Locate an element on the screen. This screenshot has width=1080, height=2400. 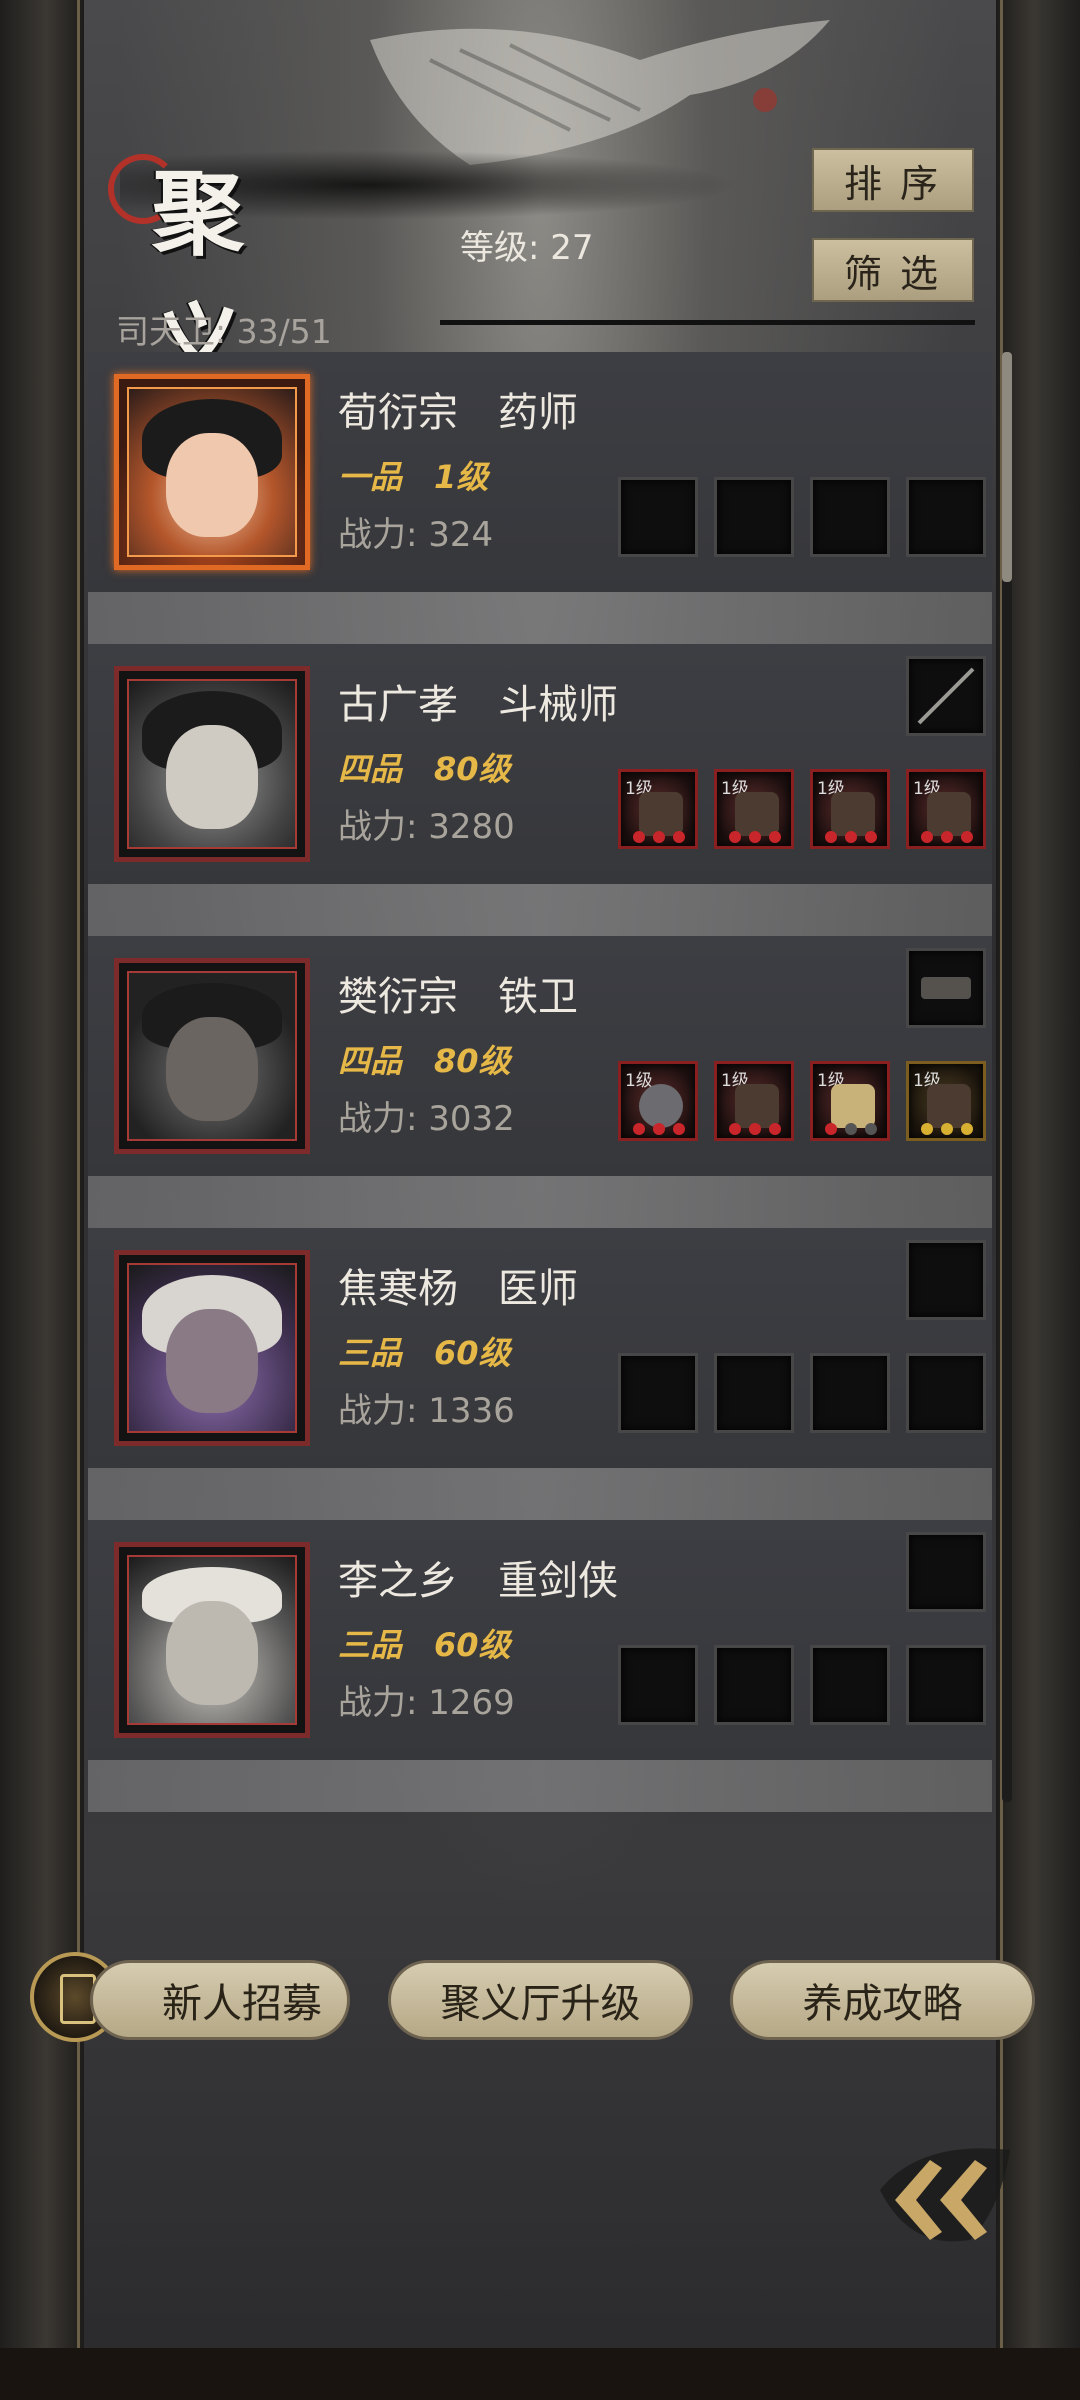
hero-card: 樊衍宗 铁卫 四品 80级 战力: 3032 1级 1级 1级 1级 is located at coordinates (540, 1056).